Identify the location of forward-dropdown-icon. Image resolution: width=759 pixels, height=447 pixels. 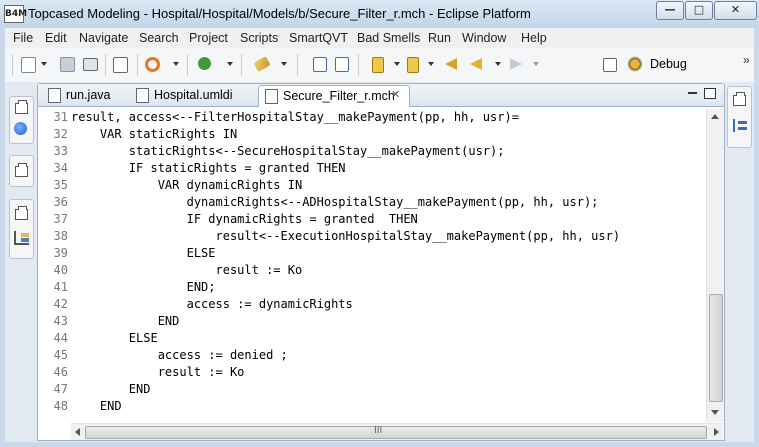
(536, 64).